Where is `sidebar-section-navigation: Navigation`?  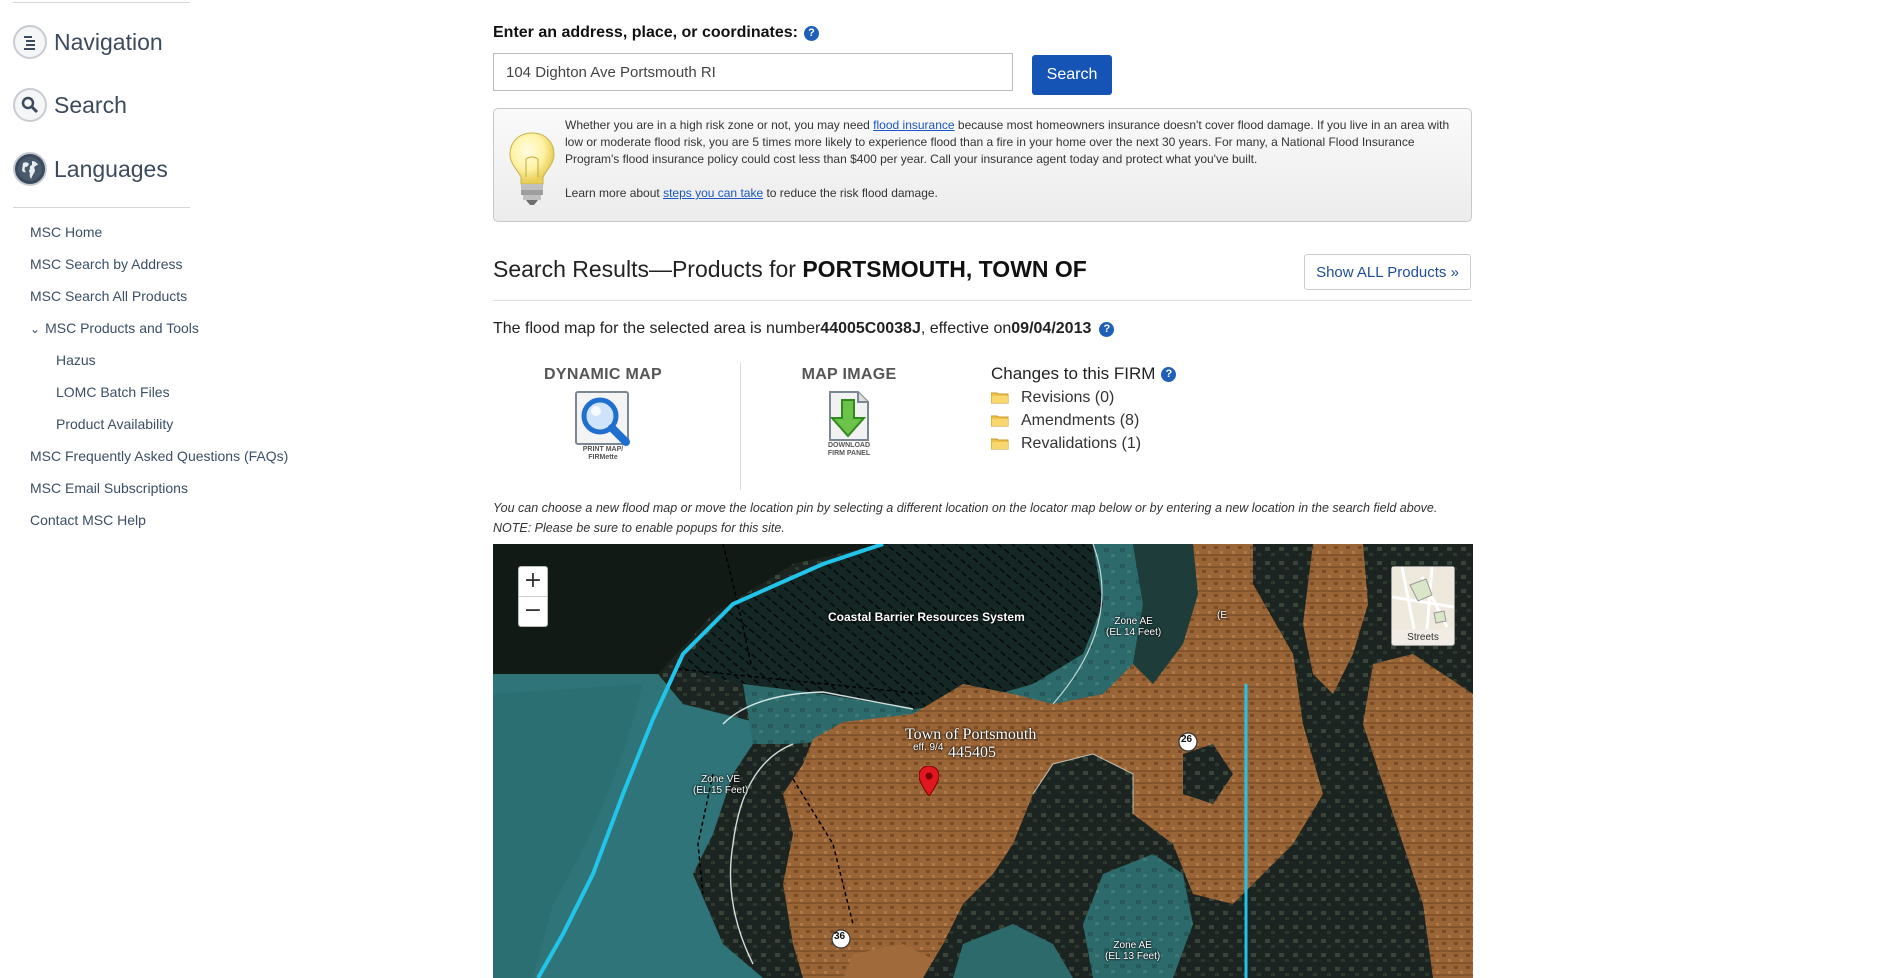 sidebar-section-navigation: Navigation is located at coordinates (88, 42).